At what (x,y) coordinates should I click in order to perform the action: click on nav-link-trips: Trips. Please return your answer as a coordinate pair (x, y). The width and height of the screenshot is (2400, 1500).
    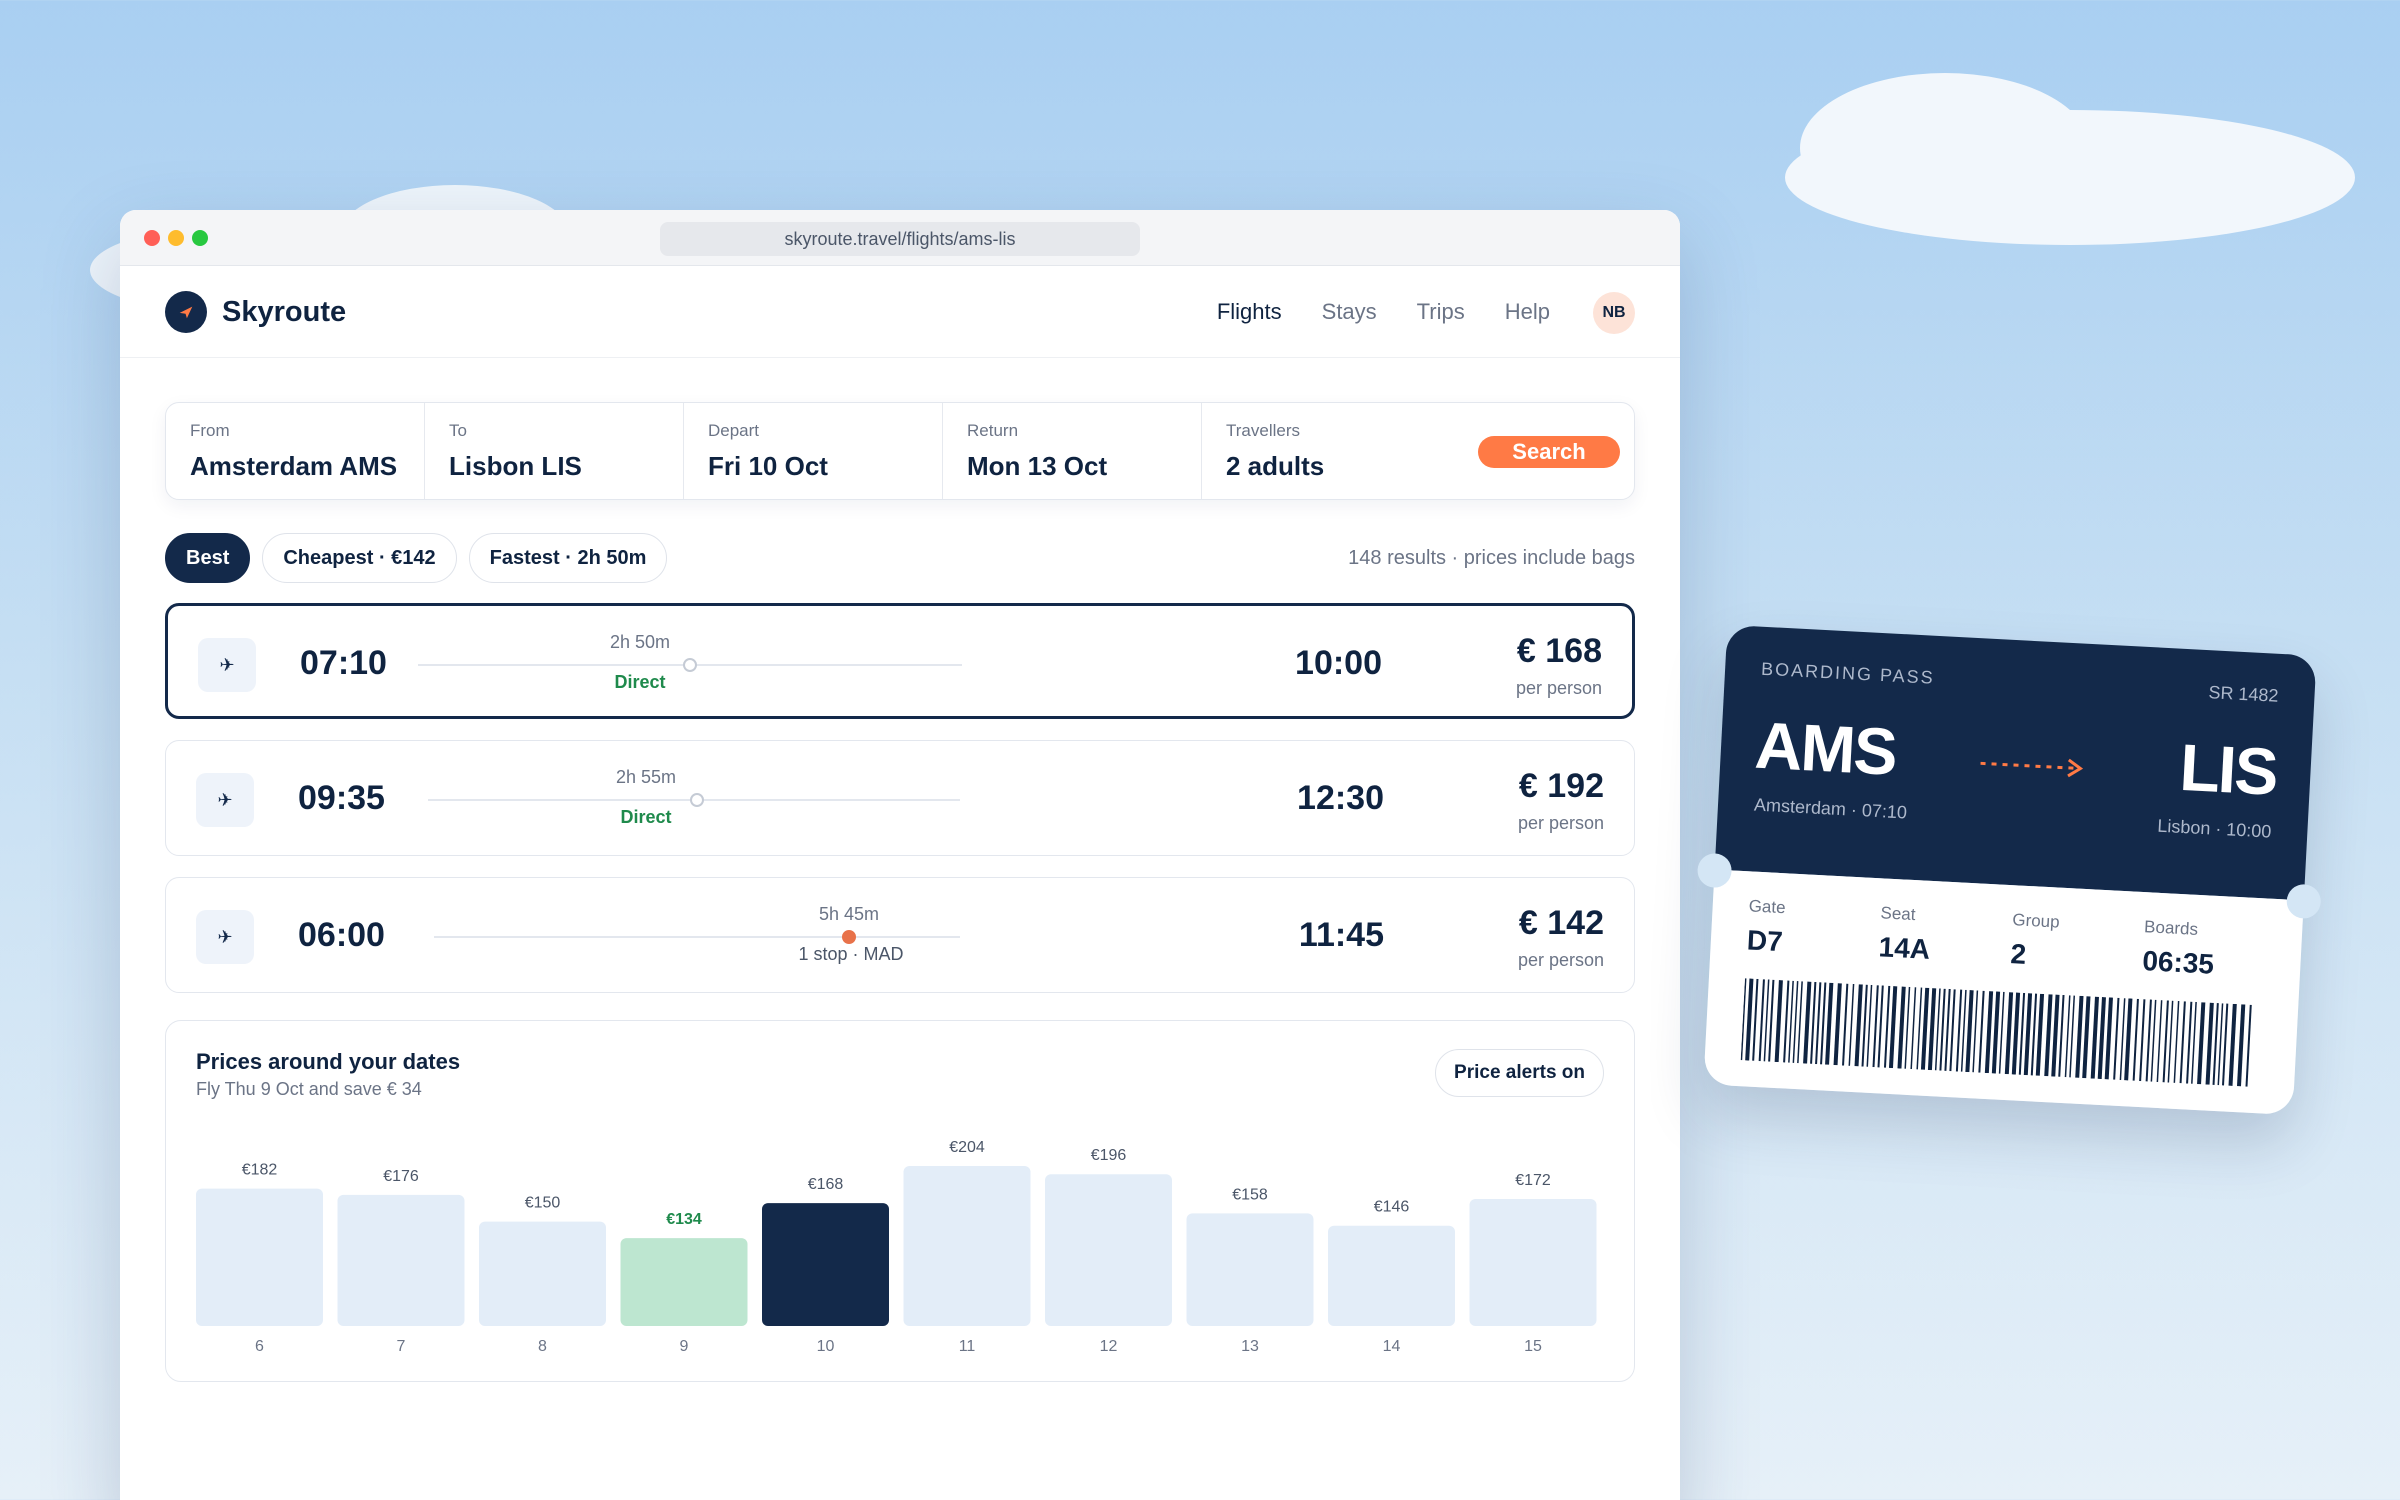
    Looking at the image, I should click on (1441, 312).